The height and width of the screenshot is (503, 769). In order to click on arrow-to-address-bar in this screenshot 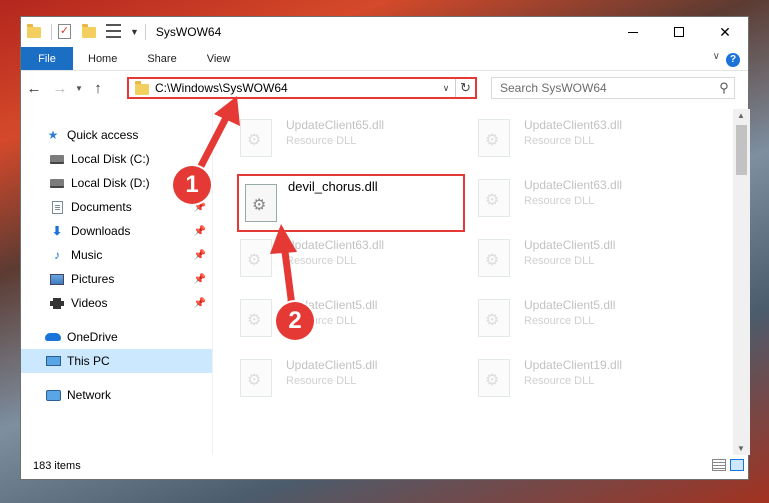, I will do `click(218, 134)`.